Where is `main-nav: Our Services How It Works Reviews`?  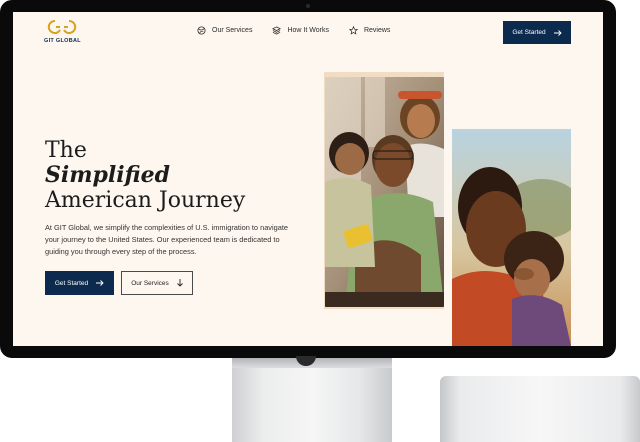
main-nav: Our Services How It Works Reviews is located at coordinates (293, 30).